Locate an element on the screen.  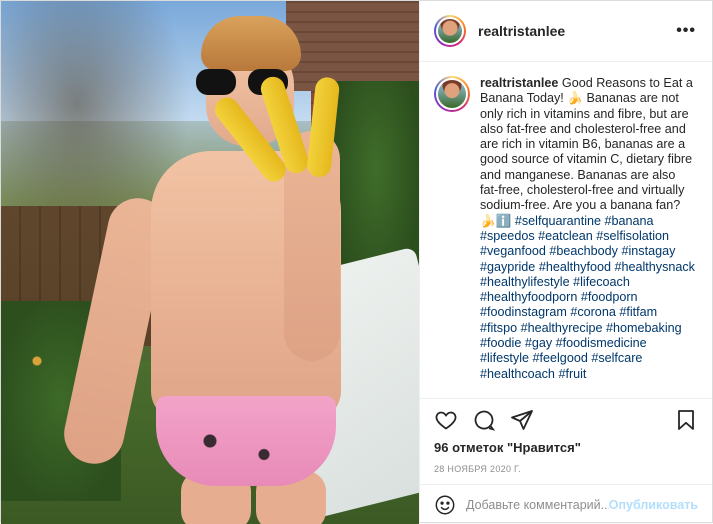
hashtag-link: #fitfam is located at coordinates (638, 312).